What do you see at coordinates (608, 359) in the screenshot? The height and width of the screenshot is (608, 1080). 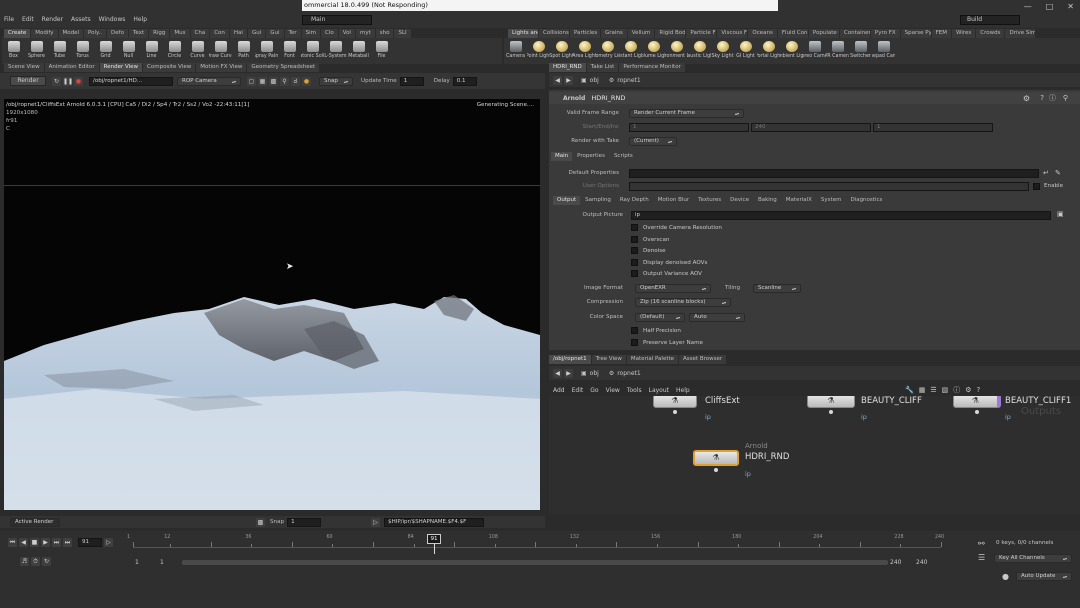 I see `tab-network-pane-1: Tree View` at bounding box center [608, 359].